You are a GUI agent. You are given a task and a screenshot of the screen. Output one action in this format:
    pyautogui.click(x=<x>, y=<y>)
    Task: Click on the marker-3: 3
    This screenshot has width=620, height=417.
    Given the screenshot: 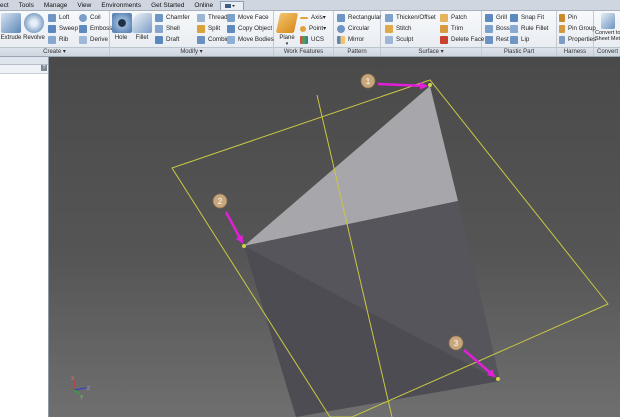 What is the action you would take?
    pyautogui.click(x=456, y=343)
    